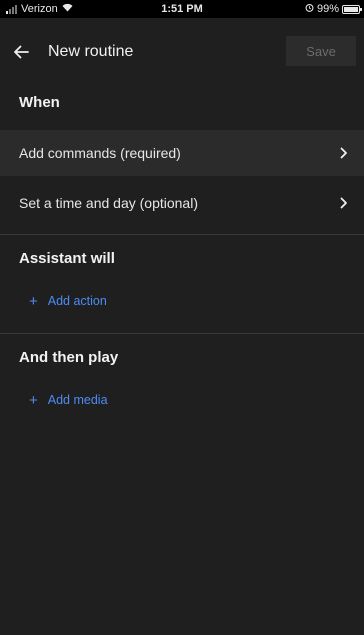  Describe the element at coordinates (309, 9) in the screenshot. I see `alarm-icon` at that location.